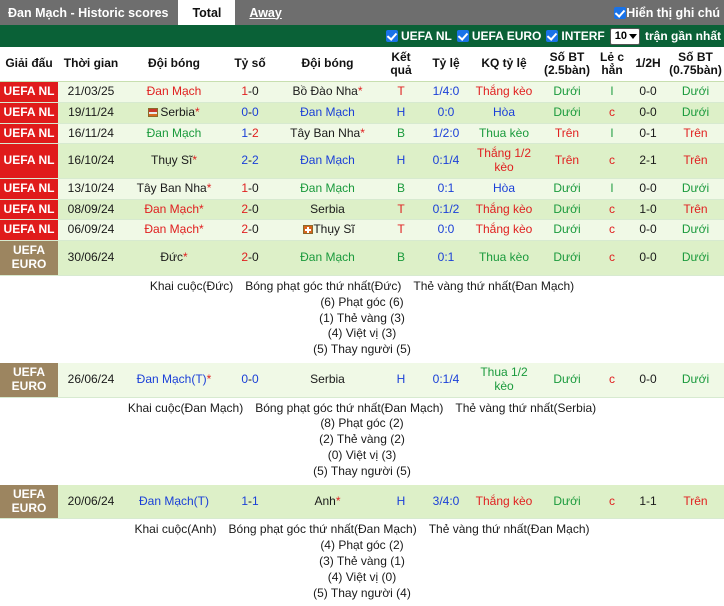 This screenshot has height=606, width=724. What do you see at coordinates (174, 113) in the screenshot?
I see `home-team-cell: Serbia*` at bounding box center [174, 113].